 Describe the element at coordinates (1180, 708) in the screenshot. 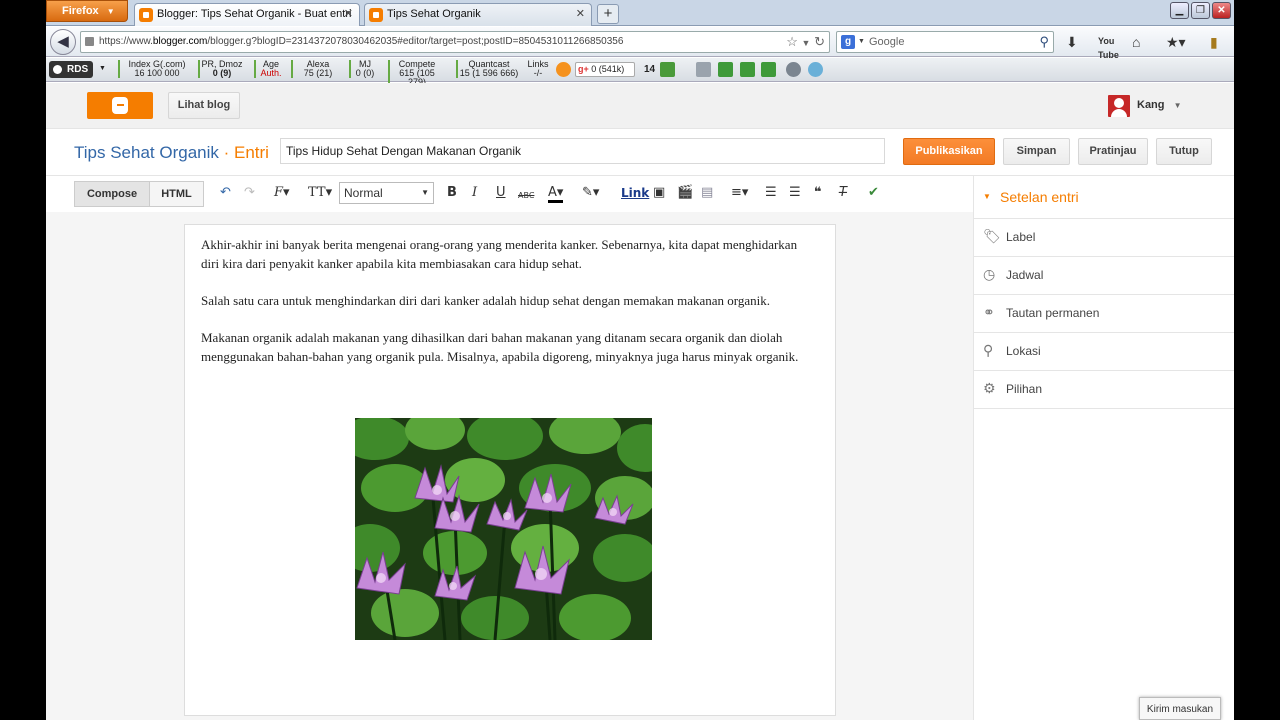

I see `send-feedback-button: Kirim masukan` at that location.